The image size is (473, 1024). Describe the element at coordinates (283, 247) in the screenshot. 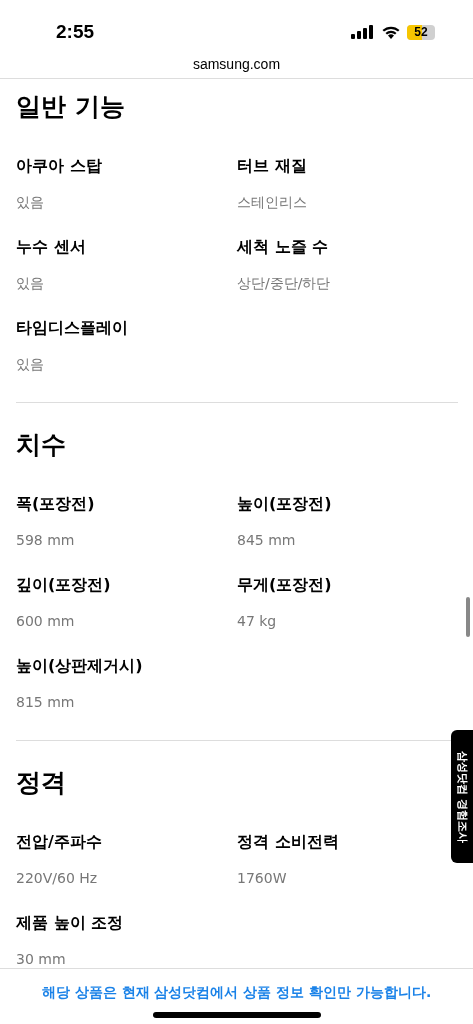

I see `spec-label: 세척 노즐 수` at that location.